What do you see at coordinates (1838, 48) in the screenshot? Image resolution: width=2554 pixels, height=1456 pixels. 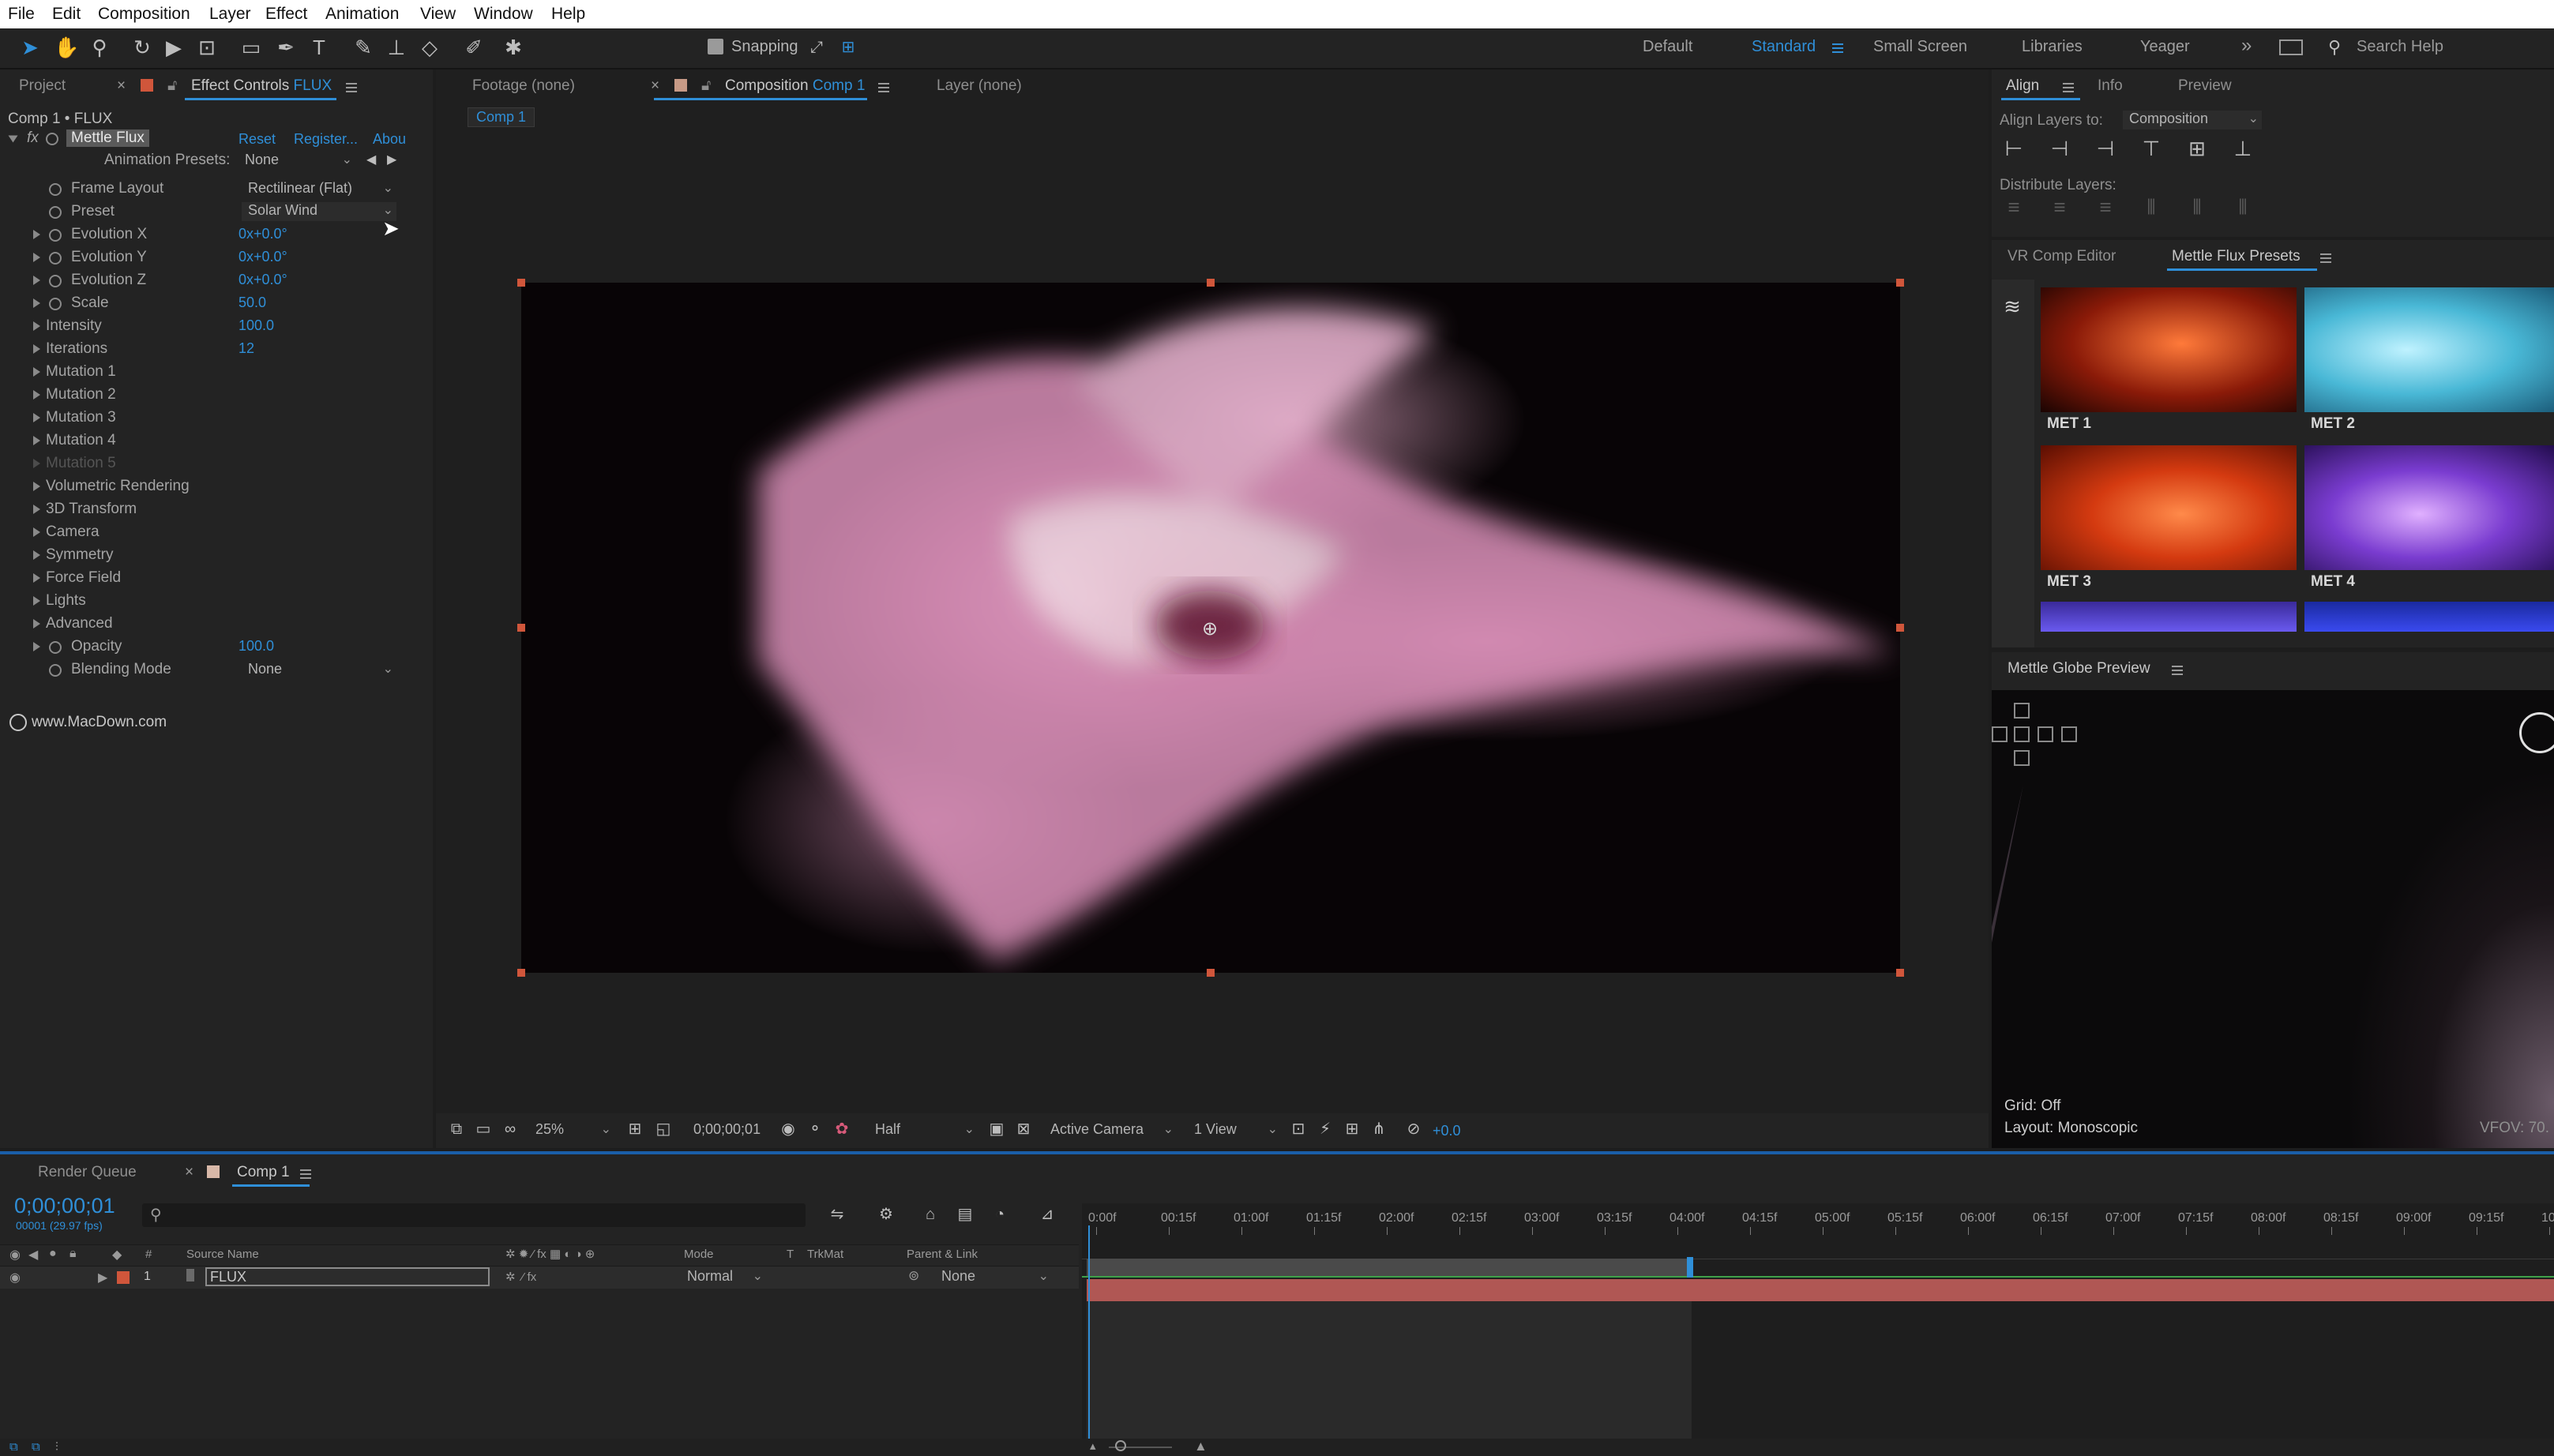 I see `workspace-menu-icon` at bounding box center [1838, 48].